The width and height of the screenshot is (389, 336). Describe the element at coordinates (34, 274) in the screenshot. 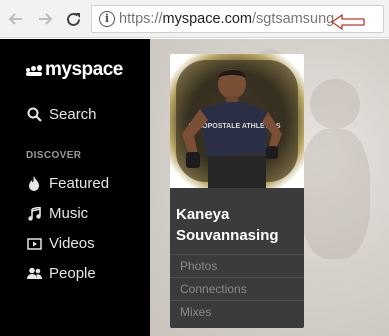

I see `people-icon` at that location.